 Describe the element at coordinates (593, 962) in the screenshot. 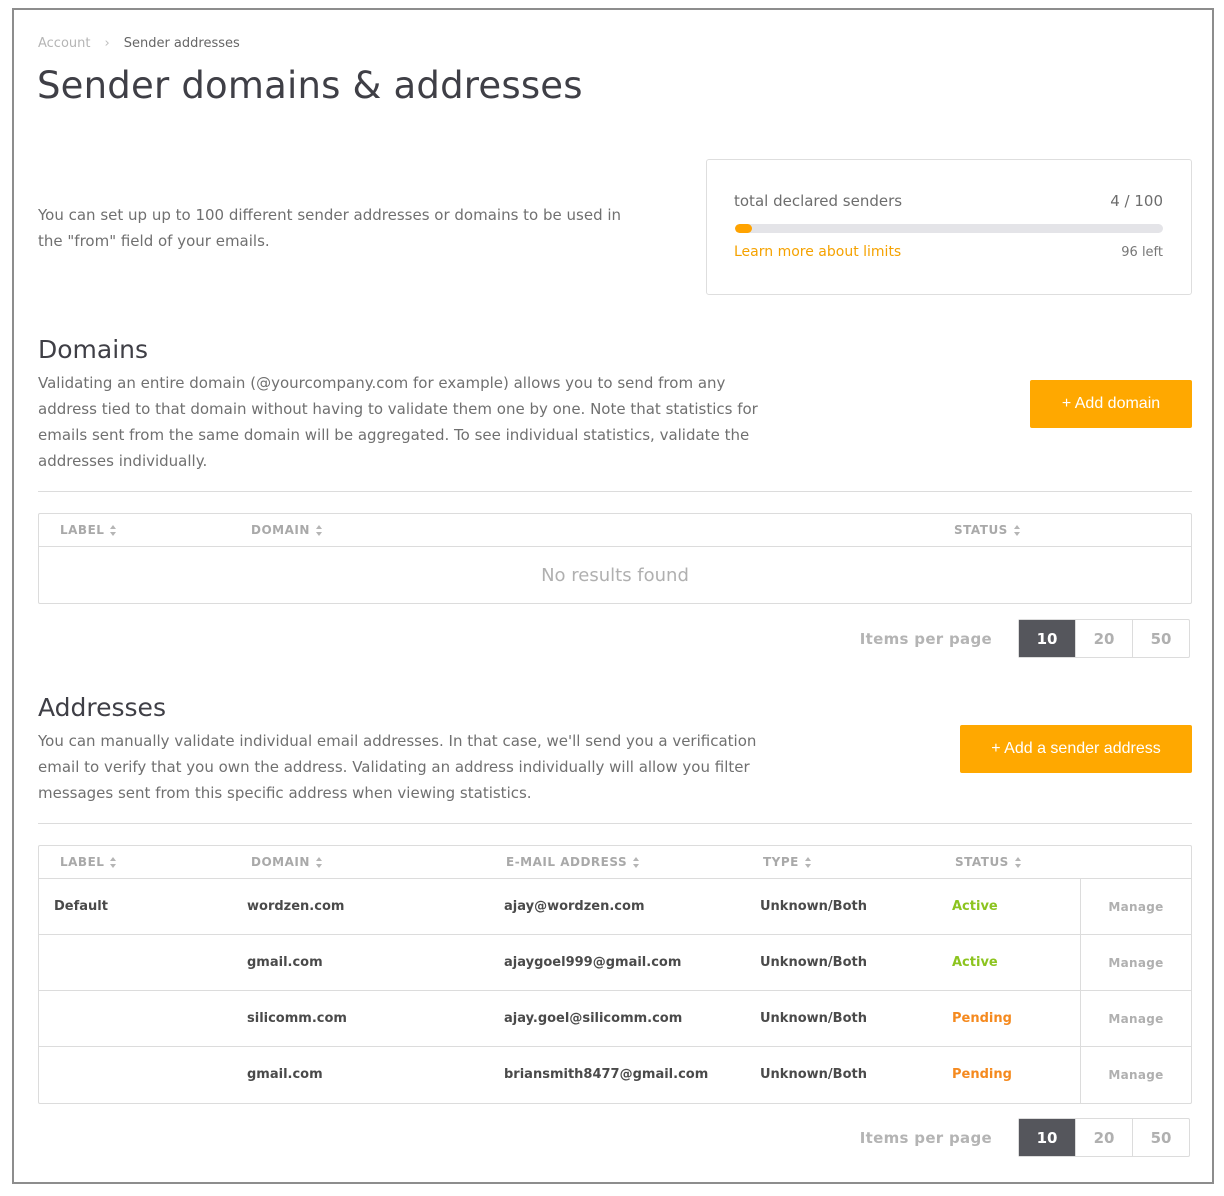

I see `row-email: ajaygoel999@gmail.com` at that location.